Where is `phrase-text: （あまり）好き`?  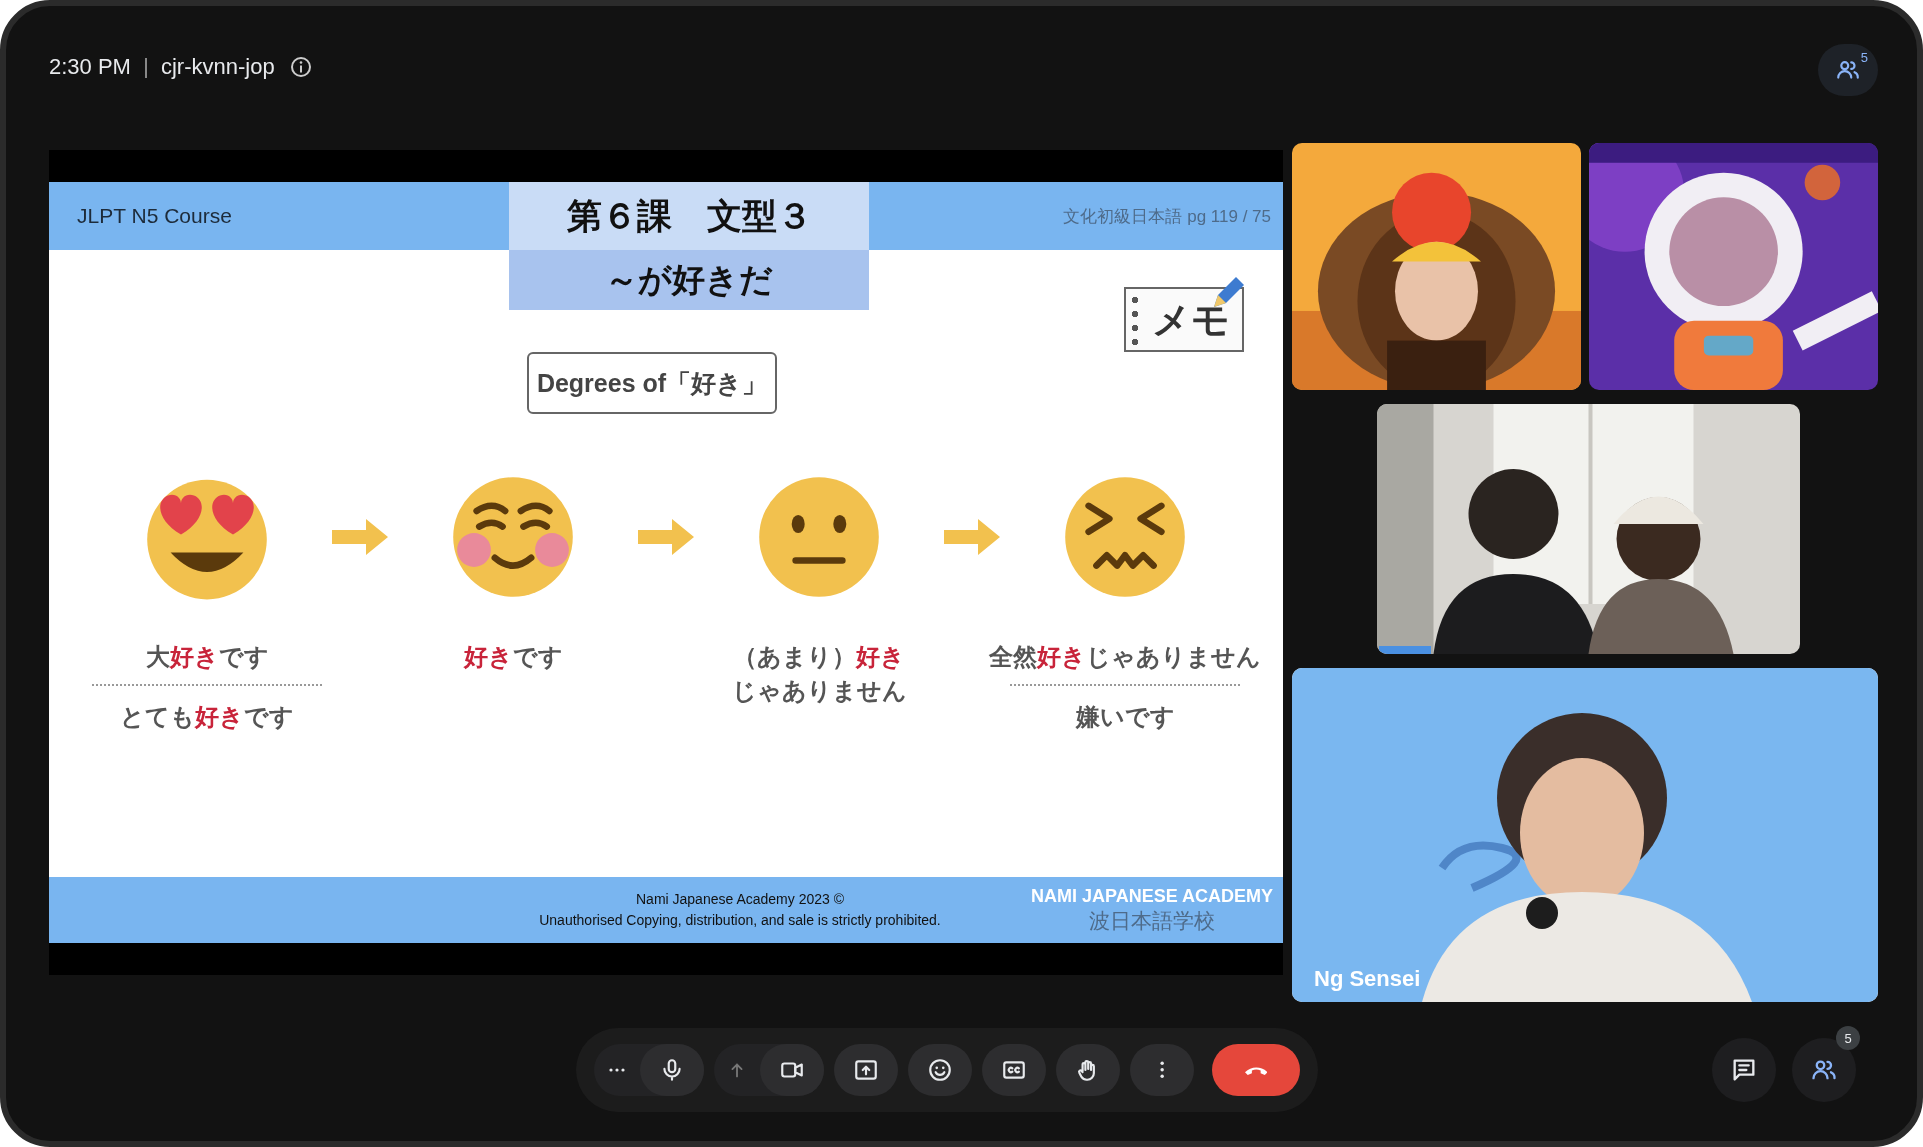
phrase-text: （あまり）好き is located at coordinates (819, 657).